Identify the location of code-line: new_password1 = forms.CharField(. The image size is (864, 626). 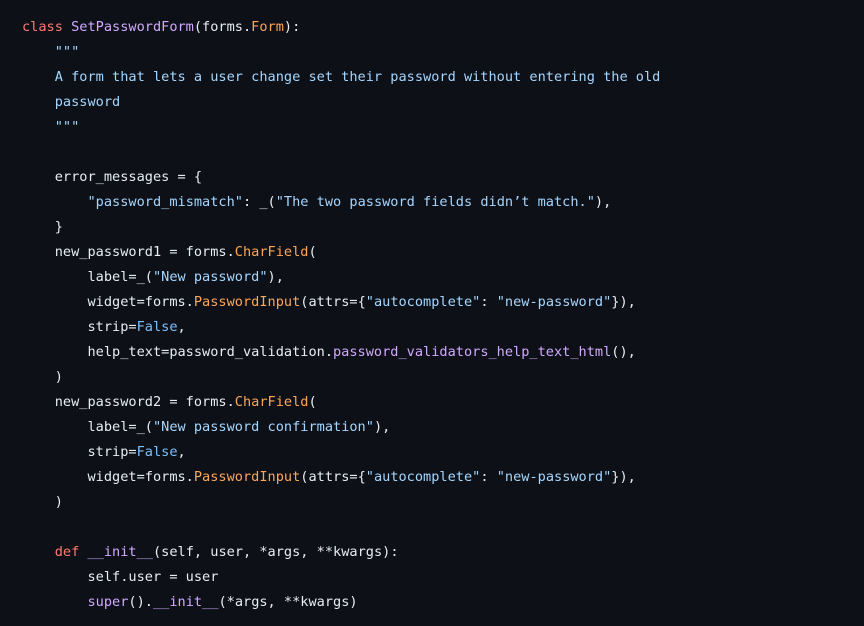
(443, 252).